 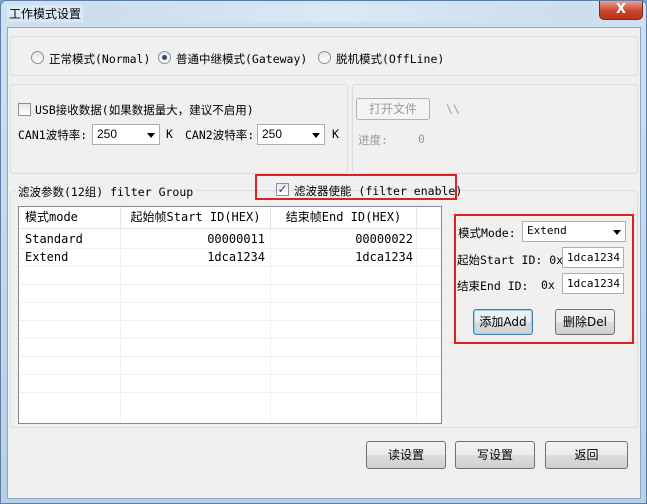 I want to click on title-bar: 工作模式设置 X, so click(x=323, y=14).